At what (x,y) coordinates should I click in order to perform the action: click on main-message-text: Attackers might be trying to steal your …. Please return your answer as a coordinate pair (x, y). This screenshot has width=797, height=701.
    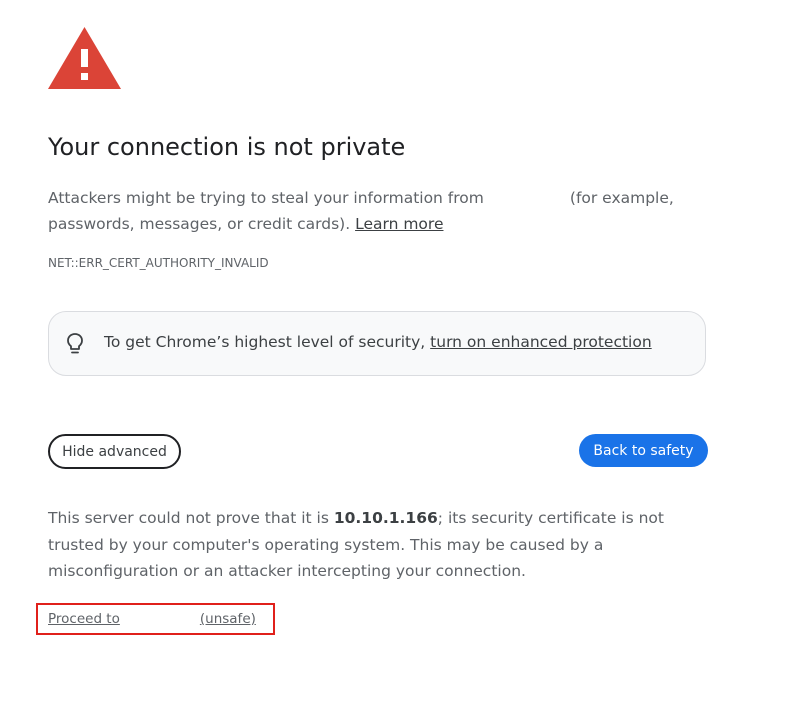
    Looking at the image, I should click on (266, 198).